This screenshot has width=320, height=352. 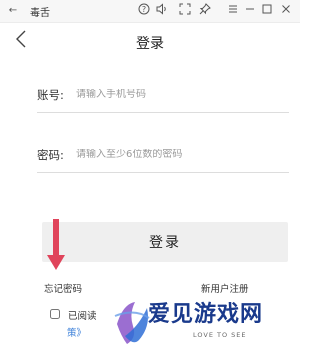 I want to click on speaker-icon, so click(x=161, y=9).